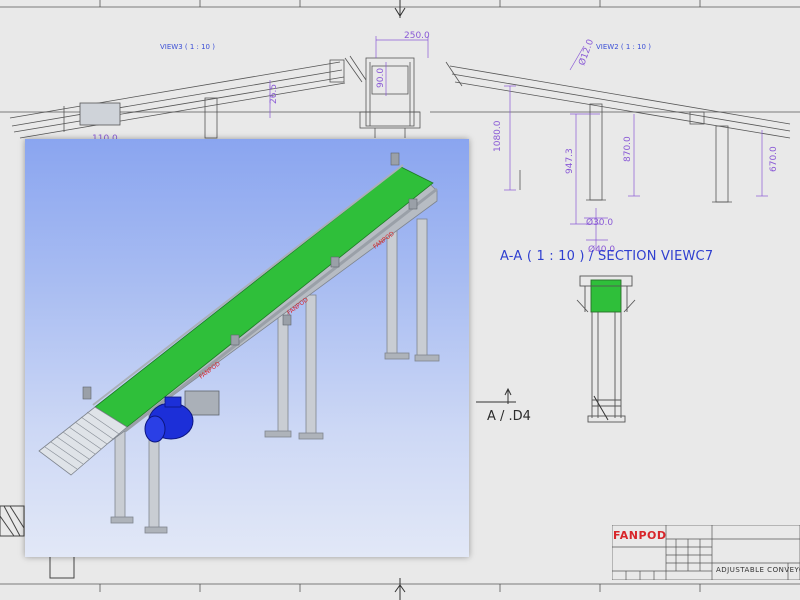 Image resolution: width=800 pixels, height=600 pixels. I want to click on title-block-logo: FANPOD, so click(640, 535).